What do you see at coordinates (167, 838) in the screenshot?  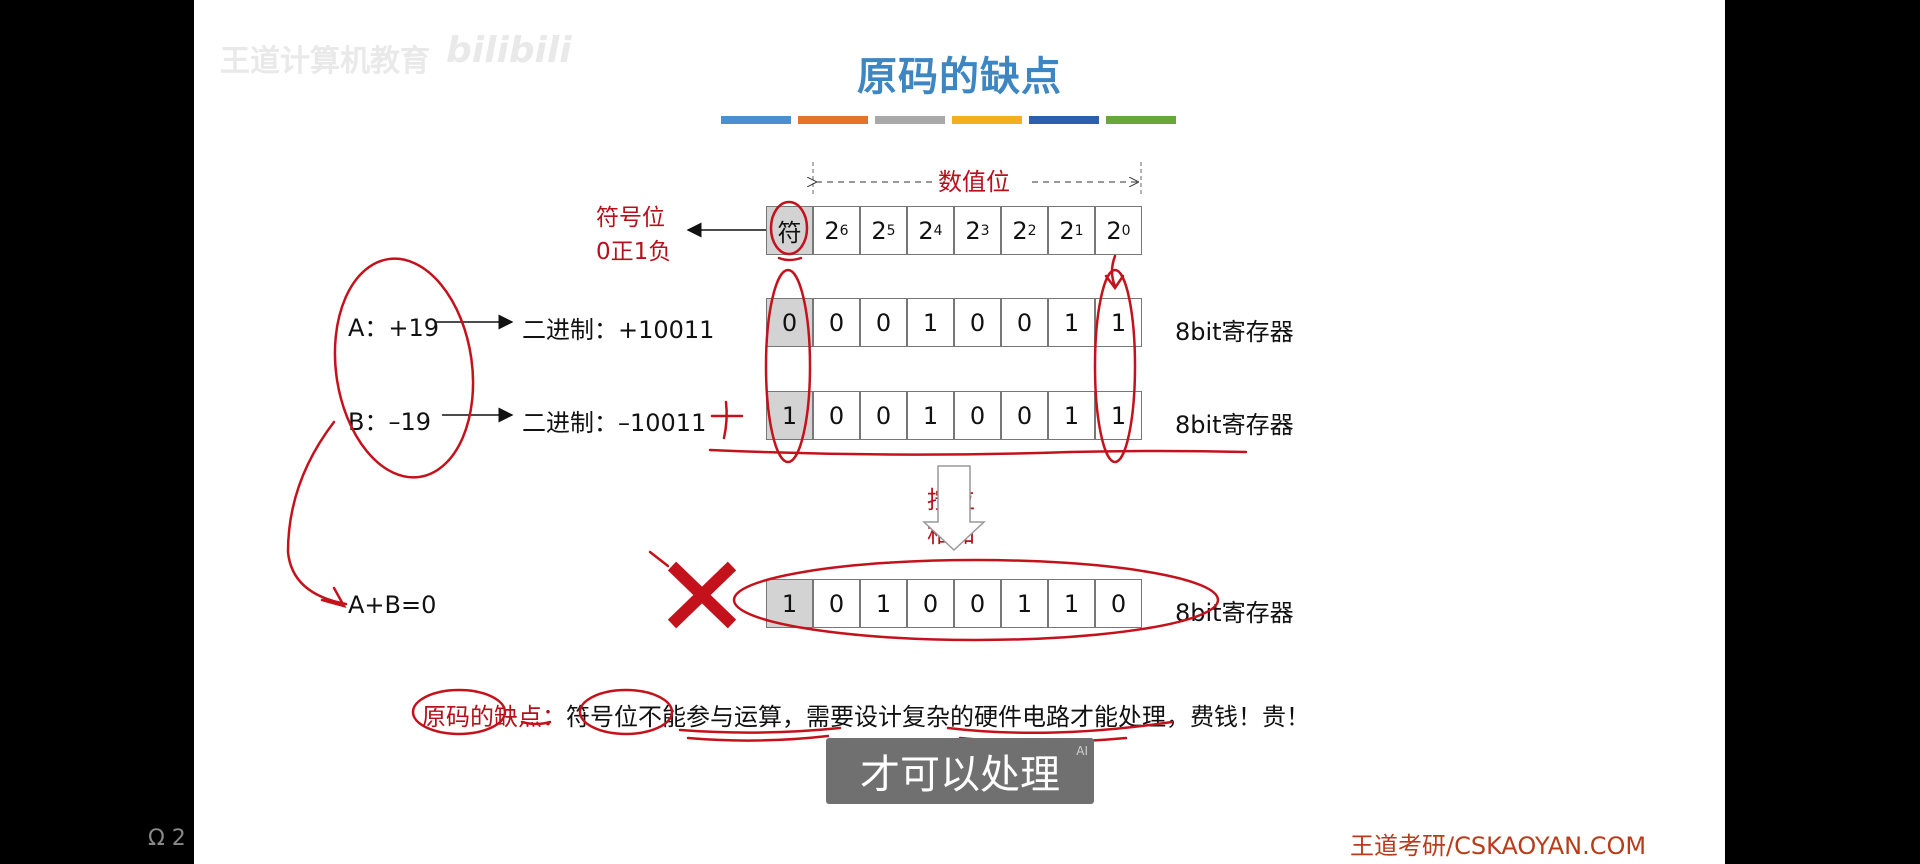 I see `viewer-count: Ω 2` at bounding box center [167, 838].